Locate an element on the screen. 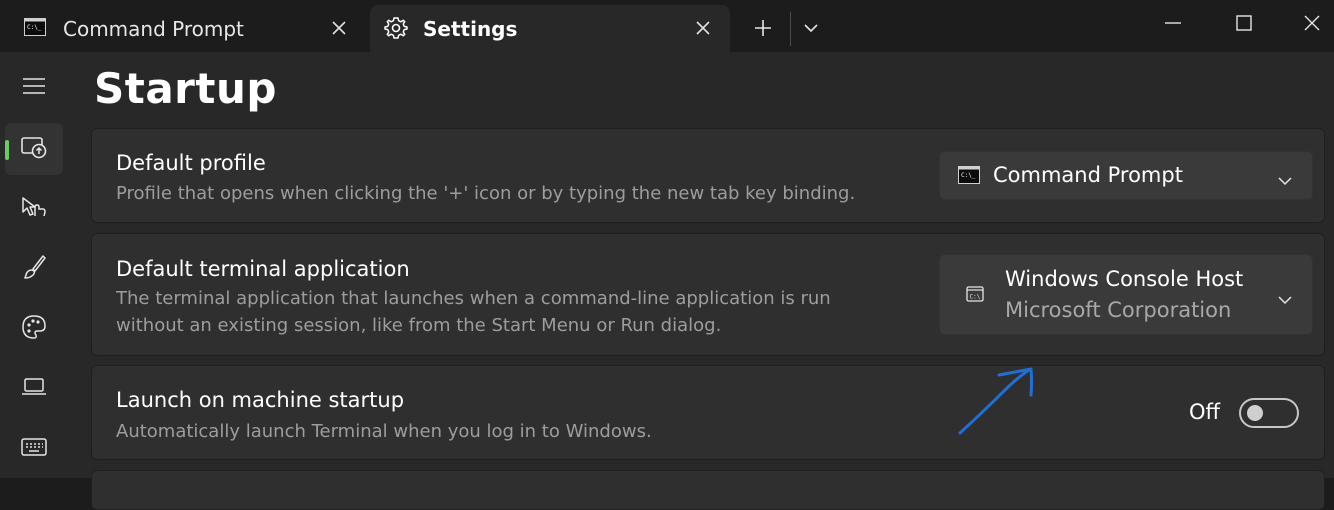 The width and height of the screenshot is (1334, 510). hamburger-menu-icon is located at coordinates (34, 88).